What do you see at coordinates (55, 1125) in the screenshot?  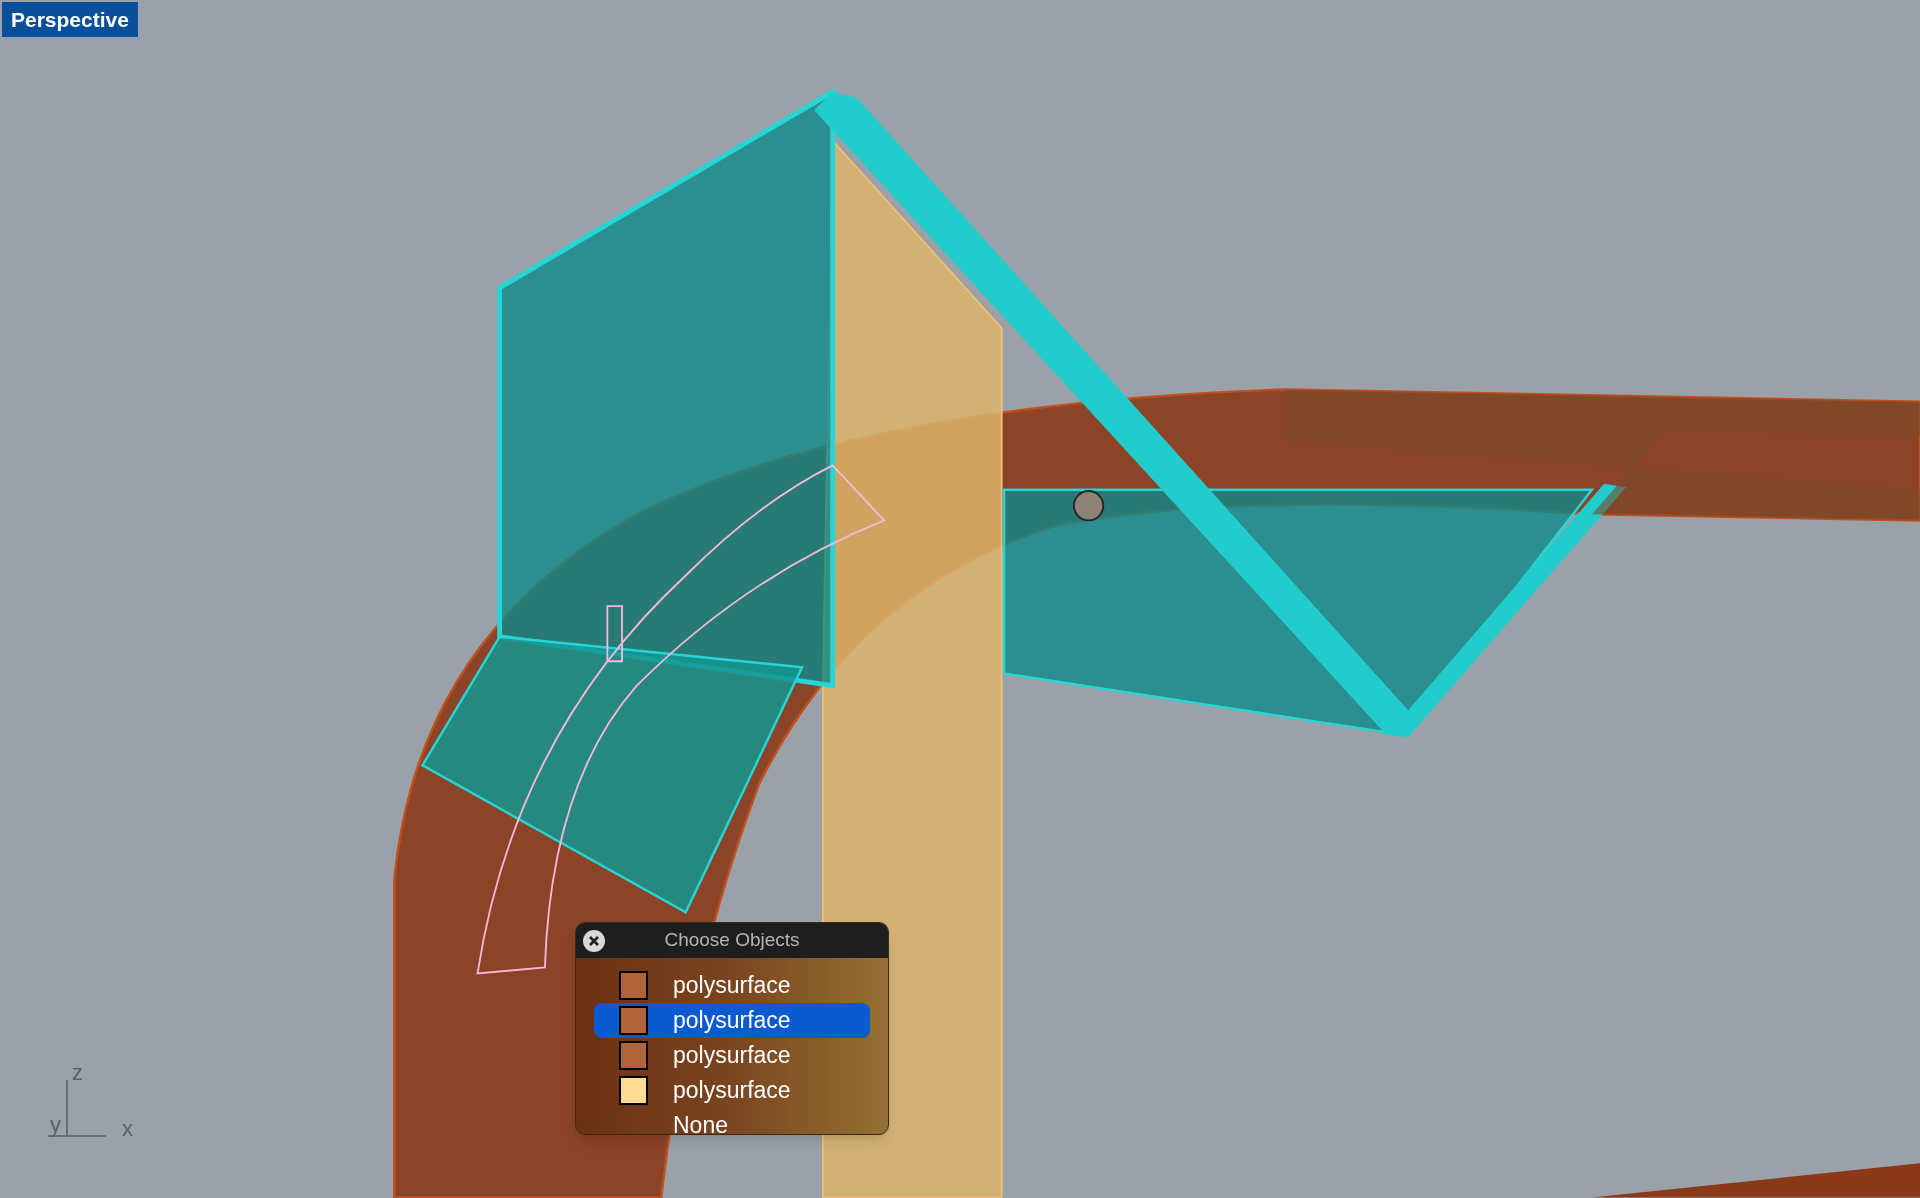 I see `y-axis-label: y` at bounding box center [55, 1125].